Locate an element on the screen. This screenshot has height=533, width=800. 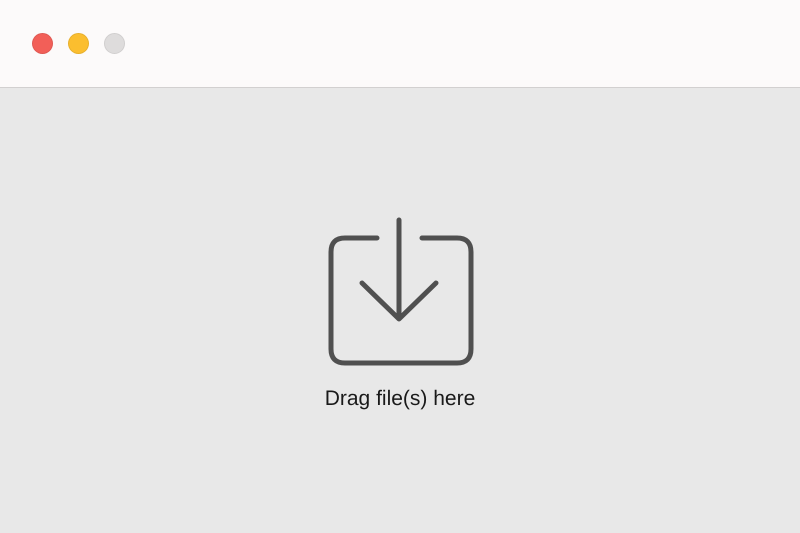
minimize-button is located at coordinates (78, 43).